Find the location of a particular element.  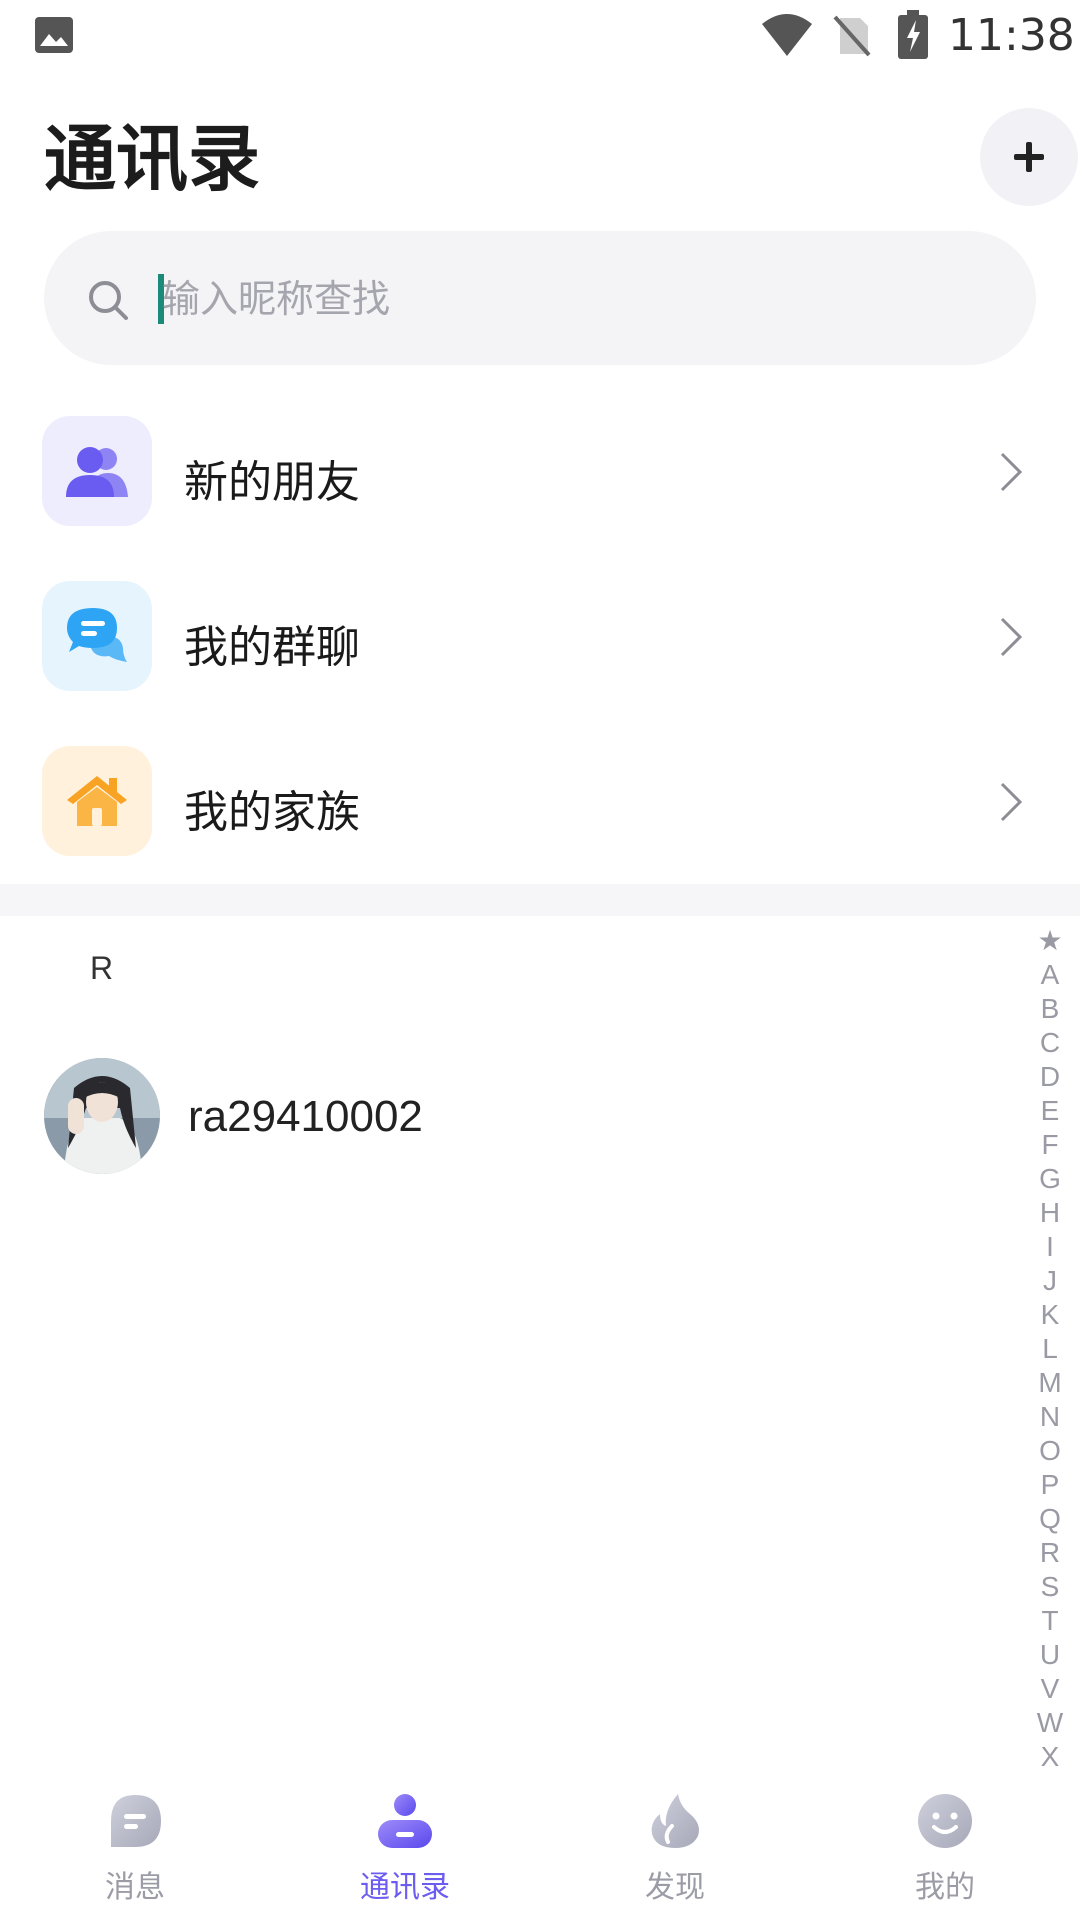

search-icon is located at coordinates (108, 300).